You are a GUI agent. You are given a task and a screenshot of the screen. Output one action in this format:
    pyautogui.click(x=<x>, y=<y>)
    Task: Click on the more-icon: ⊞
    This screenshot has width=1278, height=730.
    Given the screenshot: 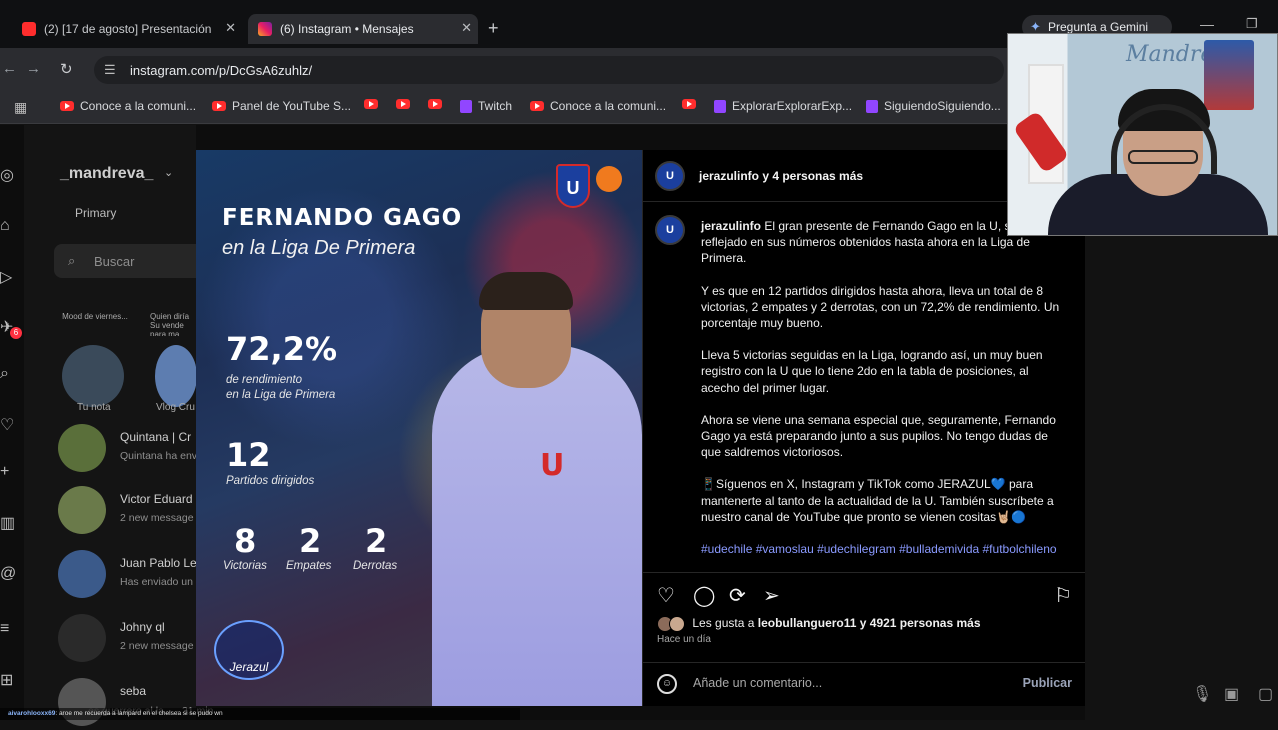 What is the action you would take?
    pyautogui.click(x=6, y=680)
    